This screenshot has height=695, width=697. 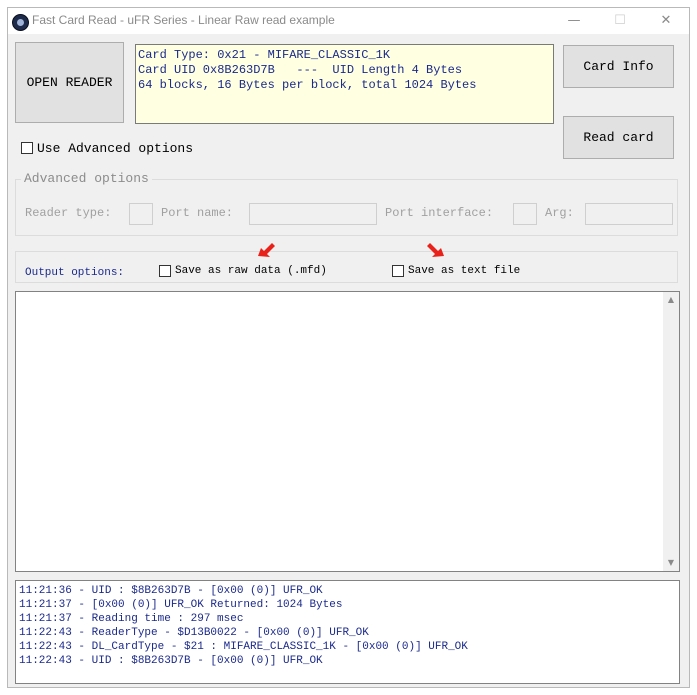 I want to click on port-name-input, so click(x=313, y=214).